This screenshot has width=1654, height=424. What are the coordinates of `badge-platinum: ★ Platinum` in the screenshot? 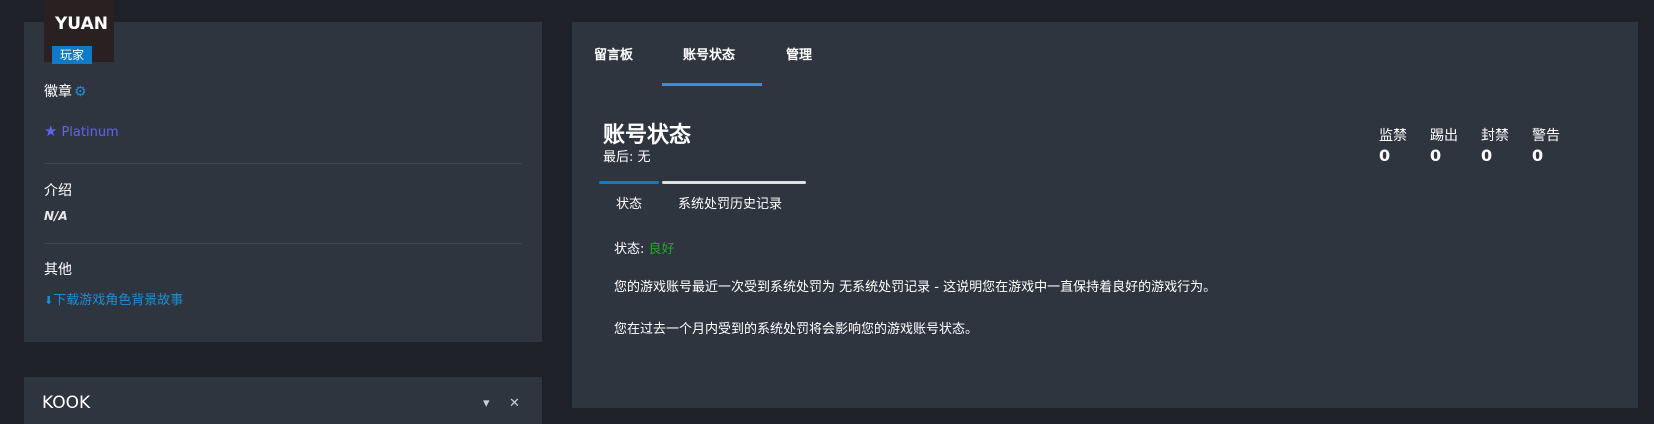 It's located at (81, 131).